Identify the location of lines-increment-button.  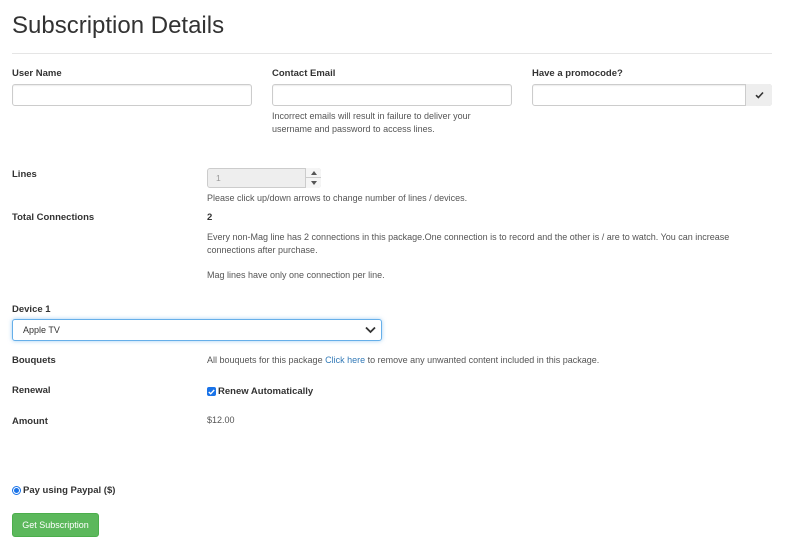
(313, 173).